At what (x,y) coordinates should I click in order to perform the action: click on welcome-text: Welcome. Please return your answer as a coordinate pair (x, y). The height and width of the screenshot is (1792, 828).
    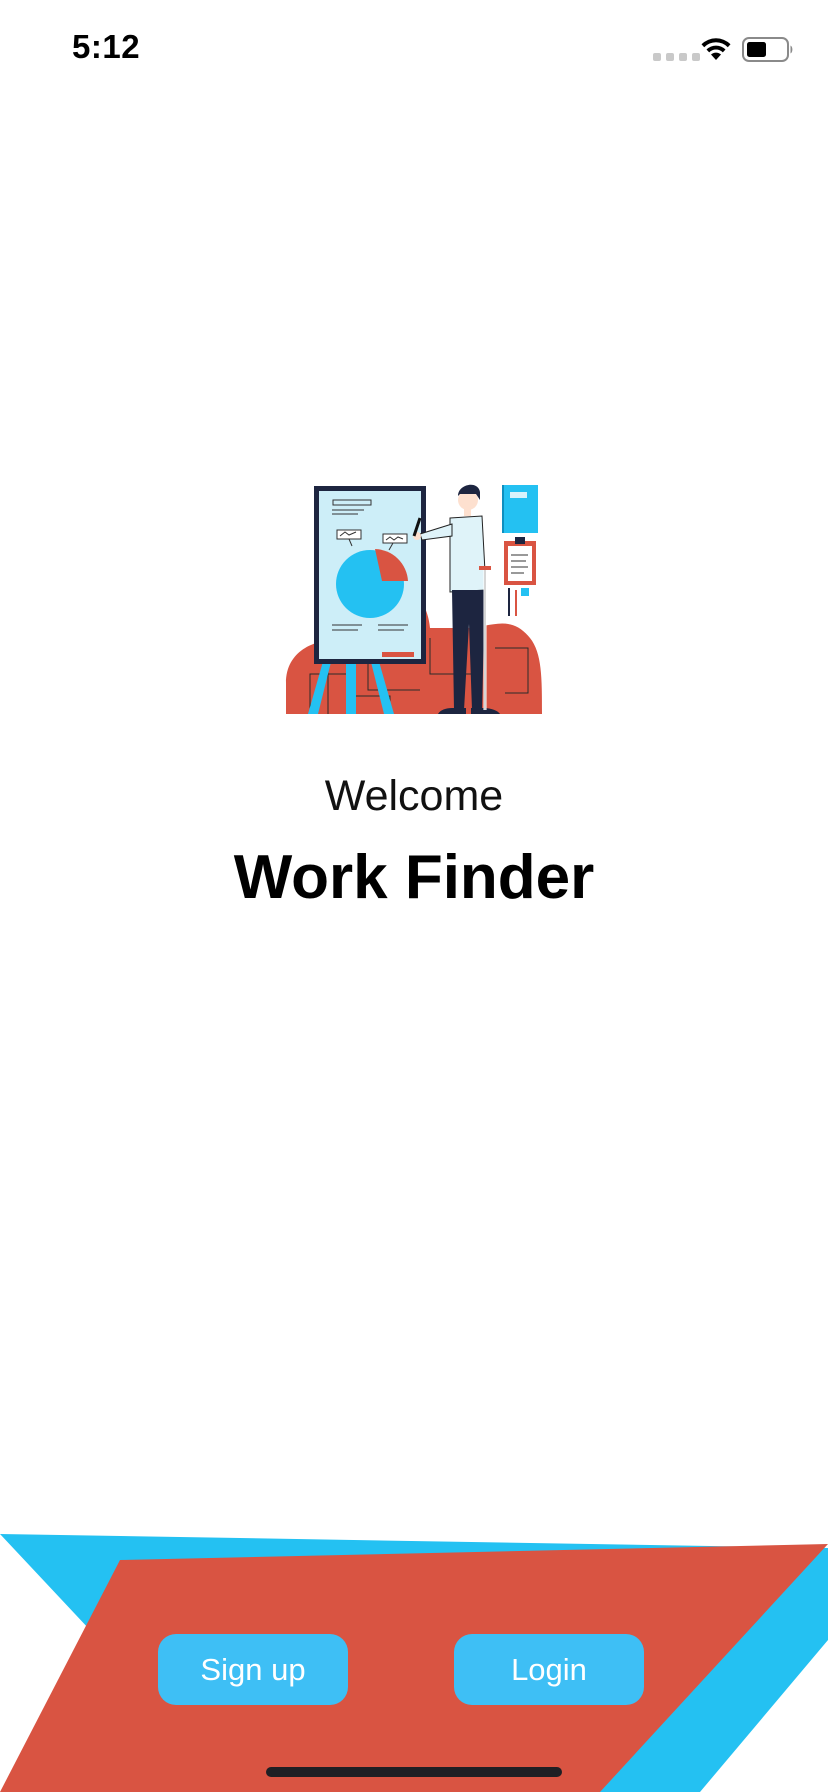
    Looking at the image, I should click on (414, 796).